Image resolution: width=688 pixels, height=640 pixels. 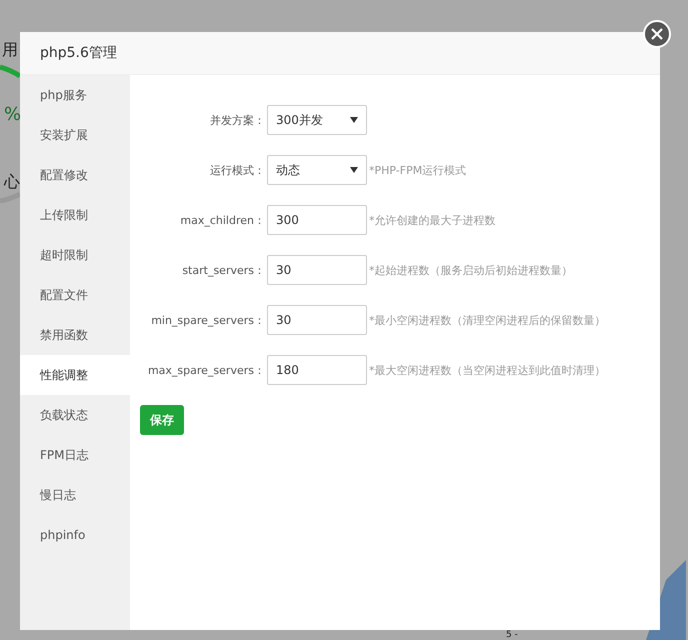 I want to click on field-label: max_spare_servers：, so click(x=205, y=370).